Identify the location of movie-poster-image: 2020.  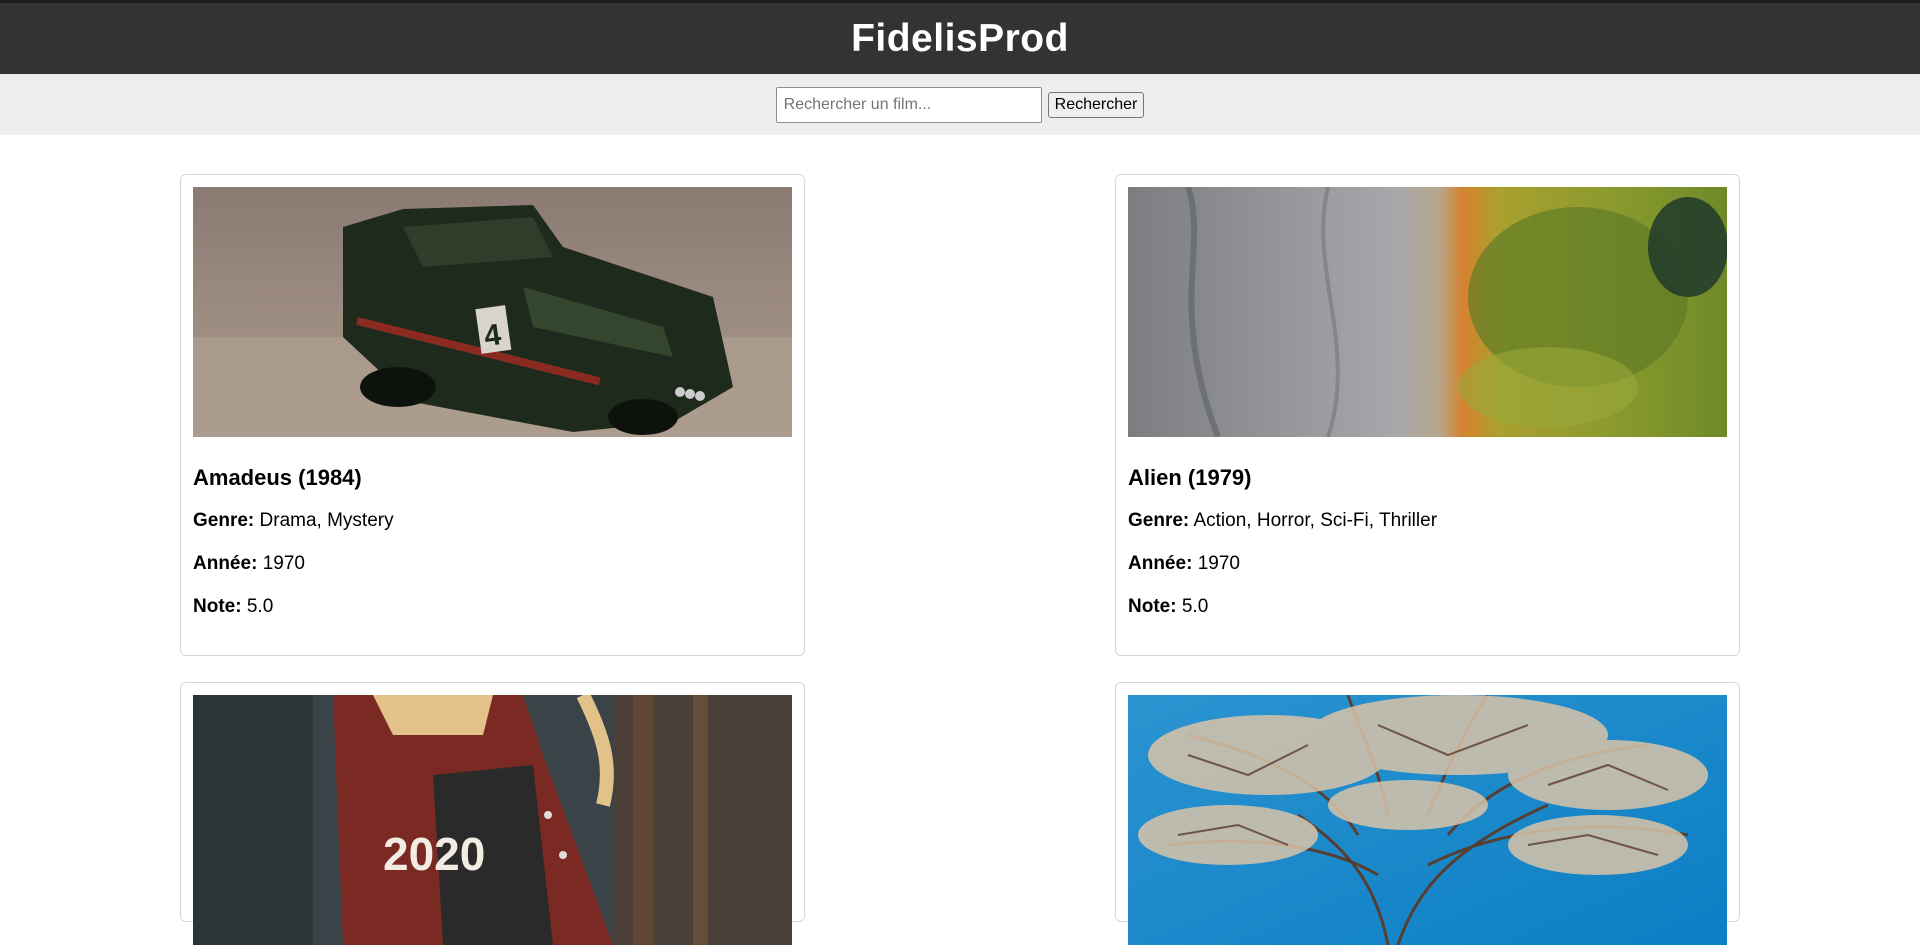
(492, 820).